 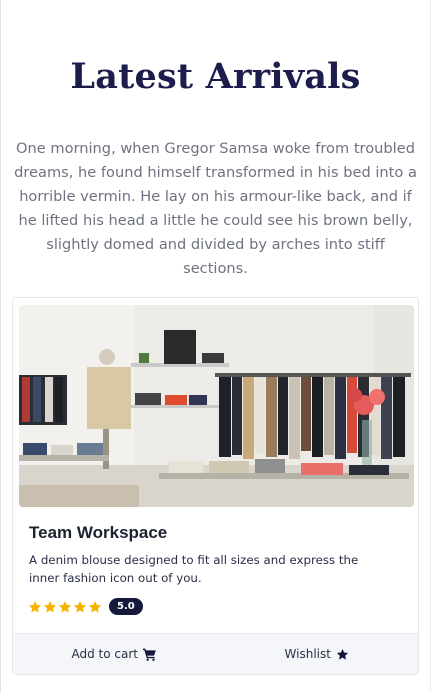 I want to click on section-title: Latest Arrivals, so click(x=215, y=76).